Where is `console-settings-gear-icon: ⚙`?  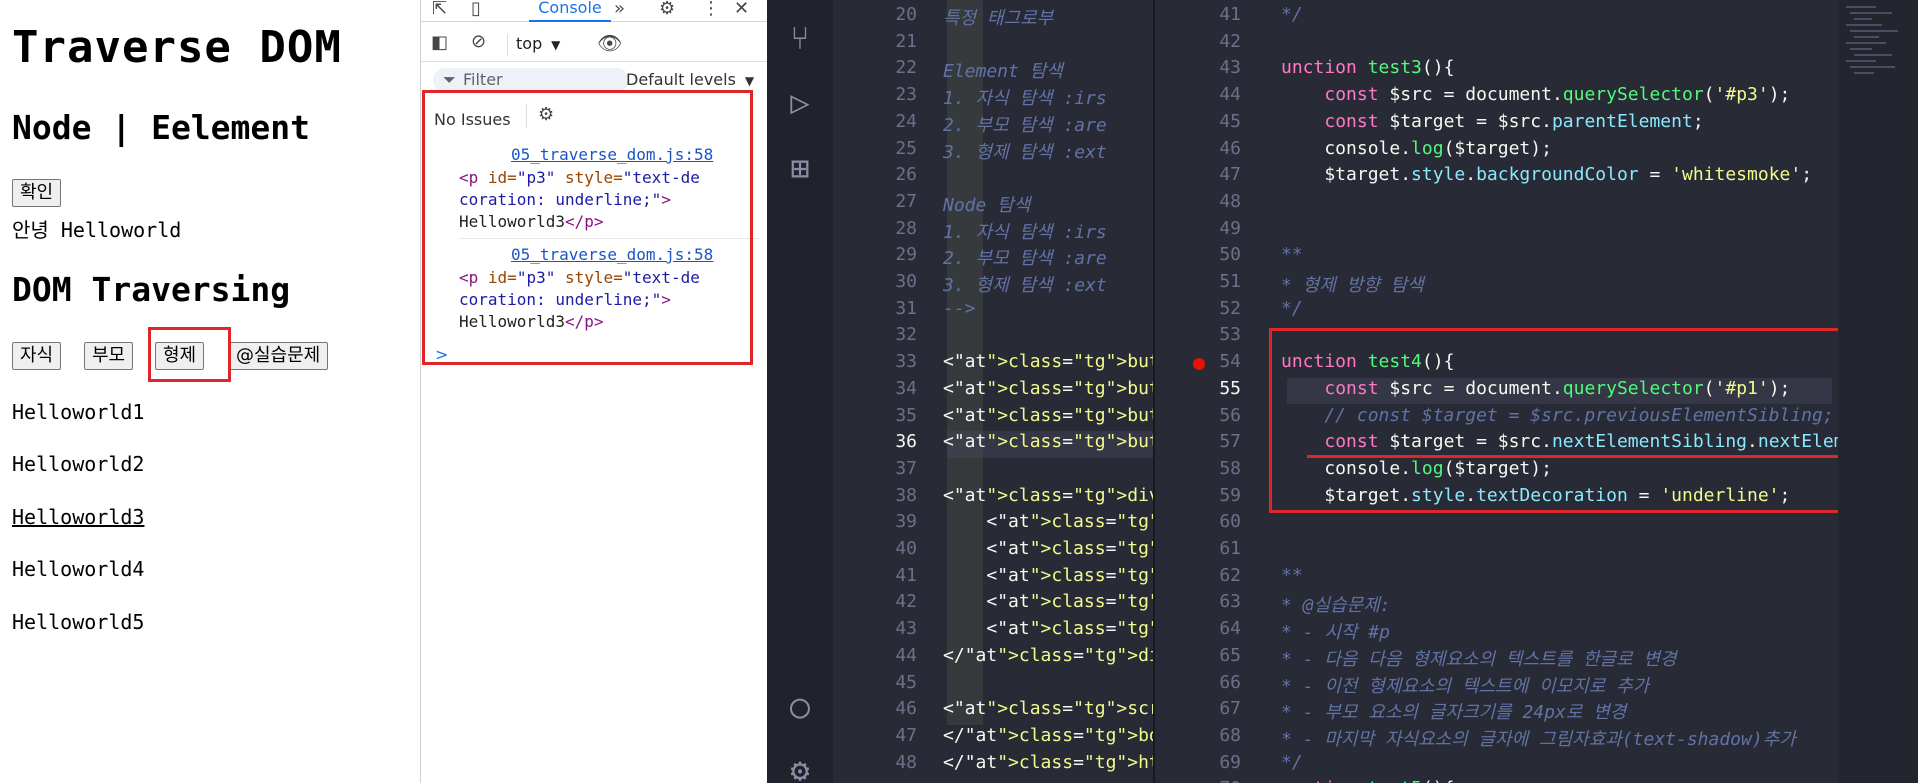
console-settings-gear-icon: ⚙ is located at coordinates (546, 115).